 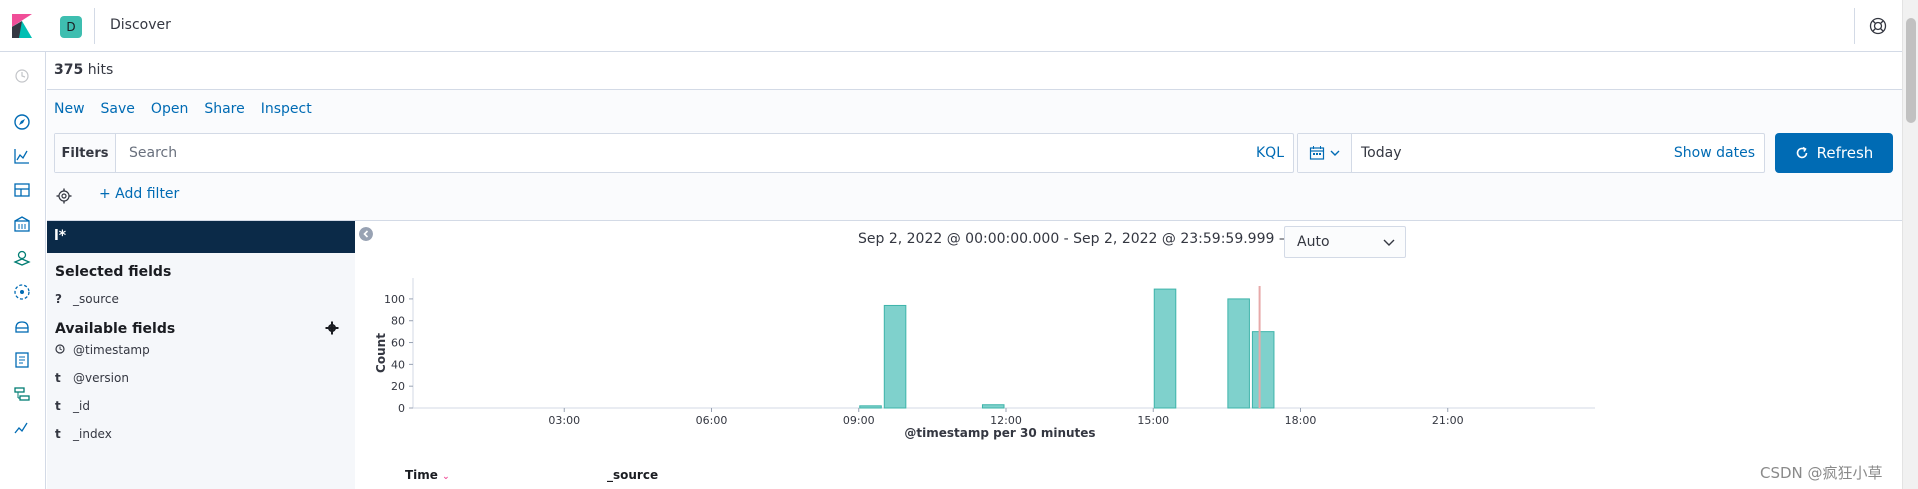 What do you see at coordinates (96, 299) in the screenshot?
I see `field-name: _source` at bounding box center [96, 299].